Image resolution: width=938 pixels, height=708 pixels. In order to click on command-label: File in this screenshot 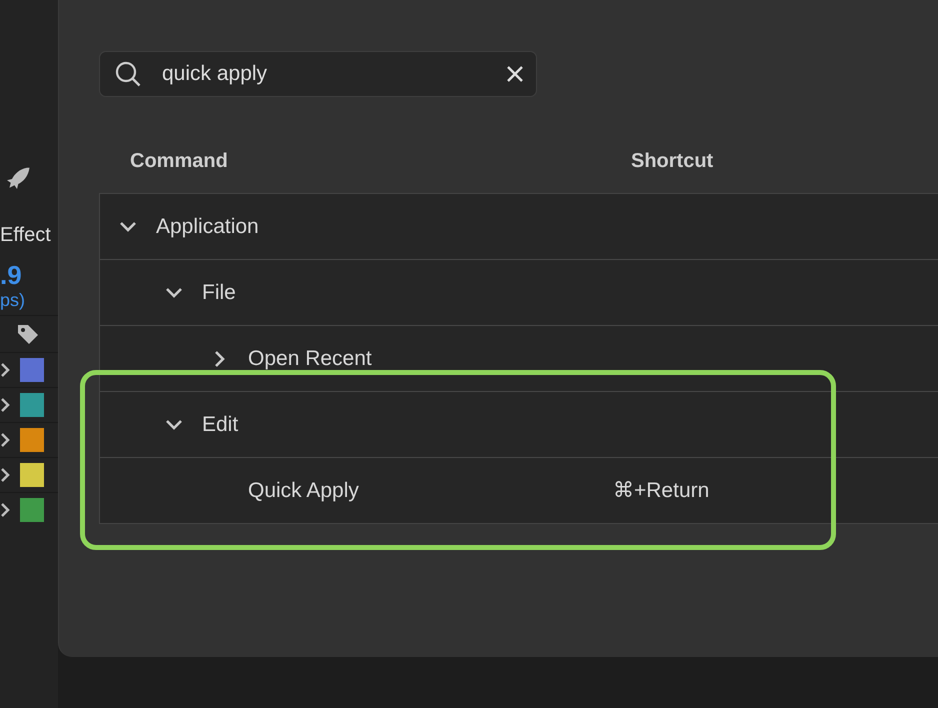, I will do `click(219, 292)`.